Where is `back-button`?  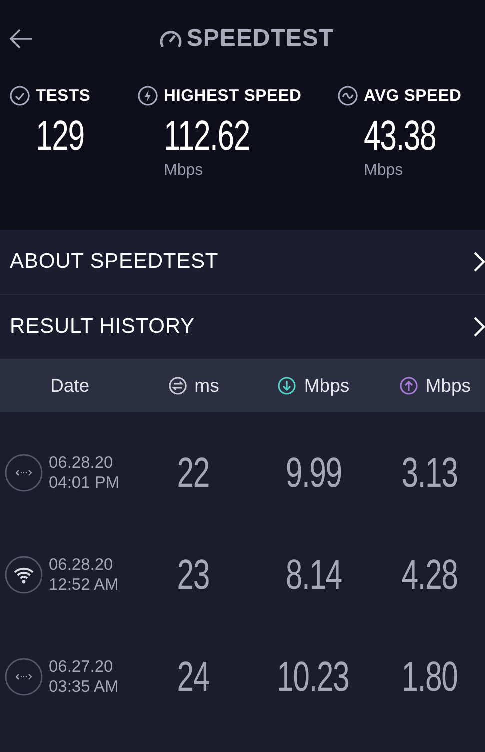
back-button is located at coordinates (21, 39).